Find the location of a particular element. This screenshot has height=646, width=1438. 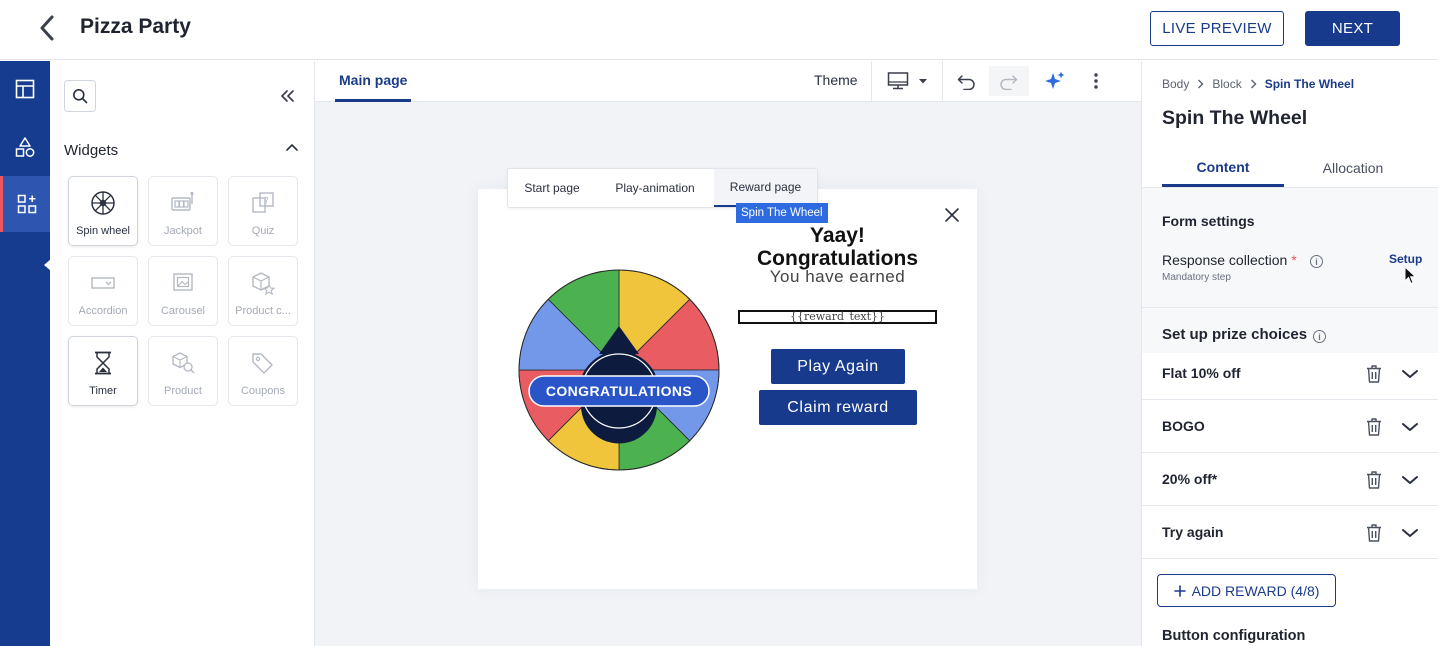

chevron-up-icon is located at coordinates (292, 147).